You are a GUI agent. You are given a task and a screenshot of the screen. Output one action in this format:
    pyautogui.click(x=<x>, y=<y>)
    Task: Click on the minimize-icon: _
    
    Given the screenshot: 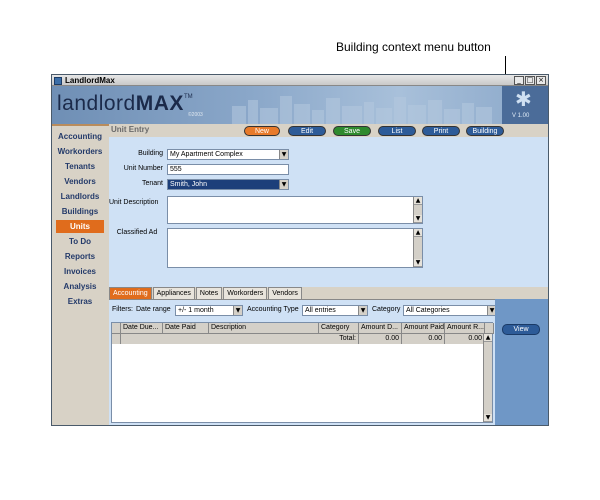 What is the action you would take?
    pyautogui.click(x=519, y=80)
    